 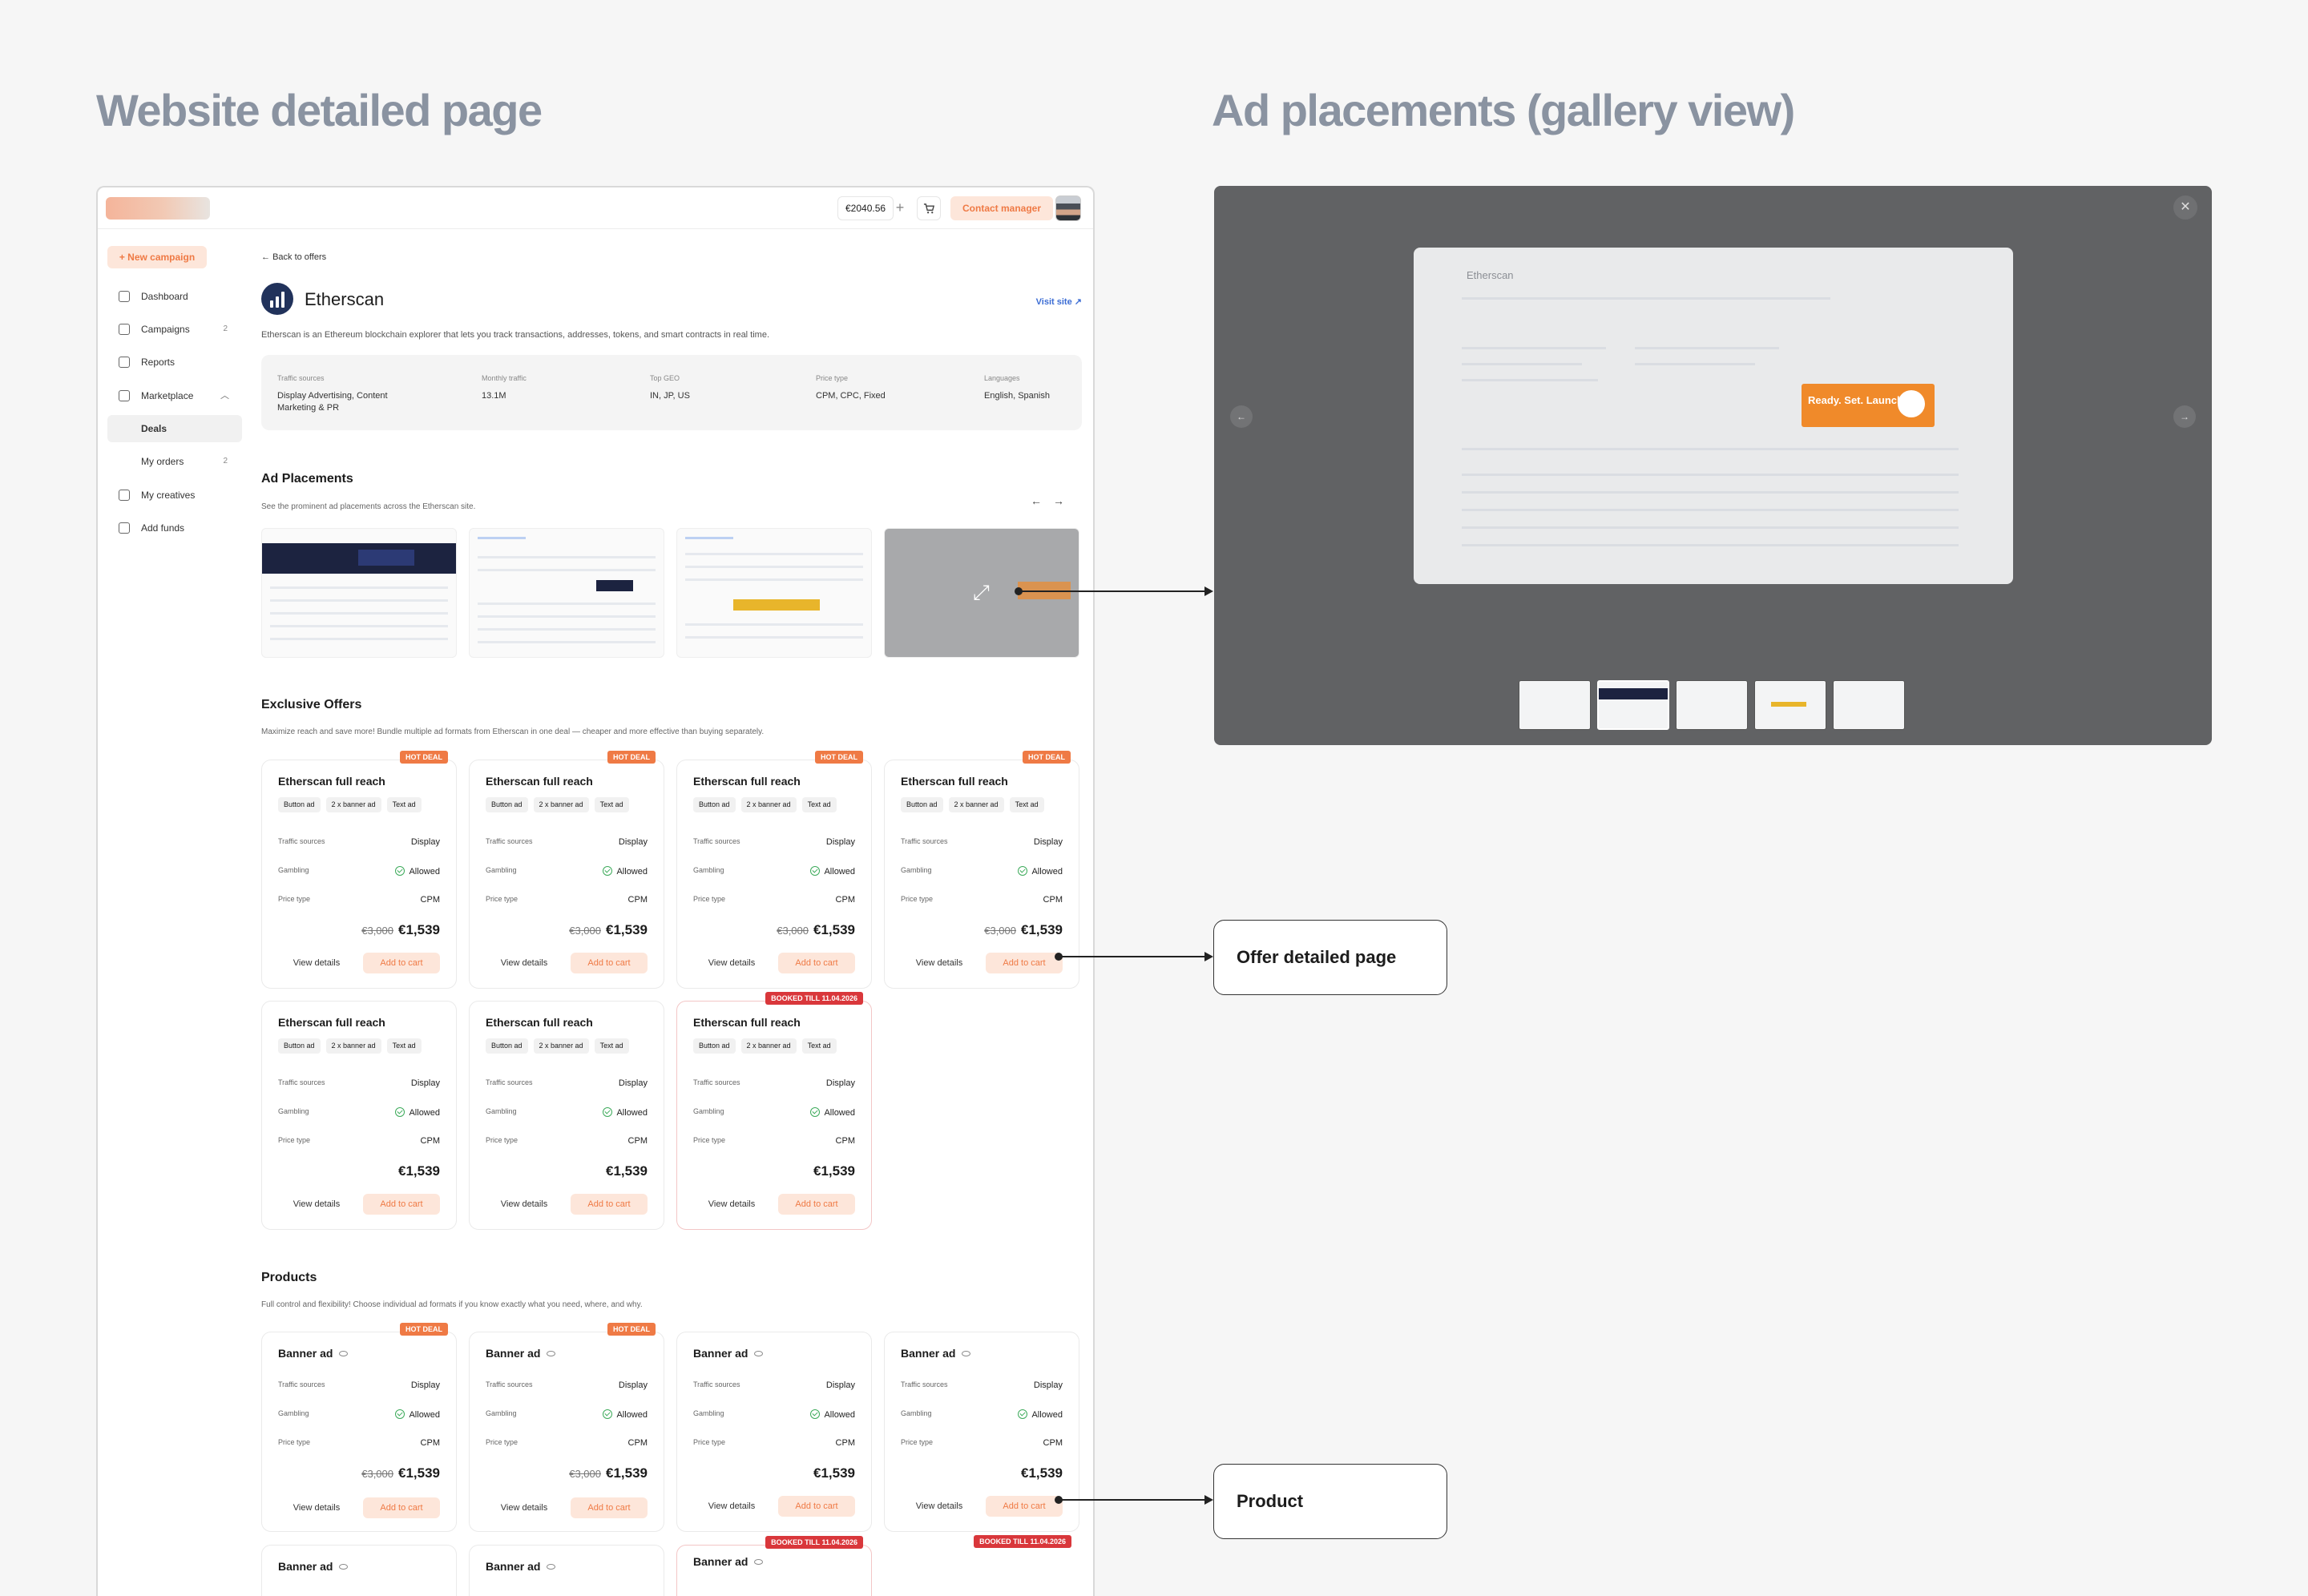 I want to click on product-name: Banner ad, so click(x=720, y=1353).